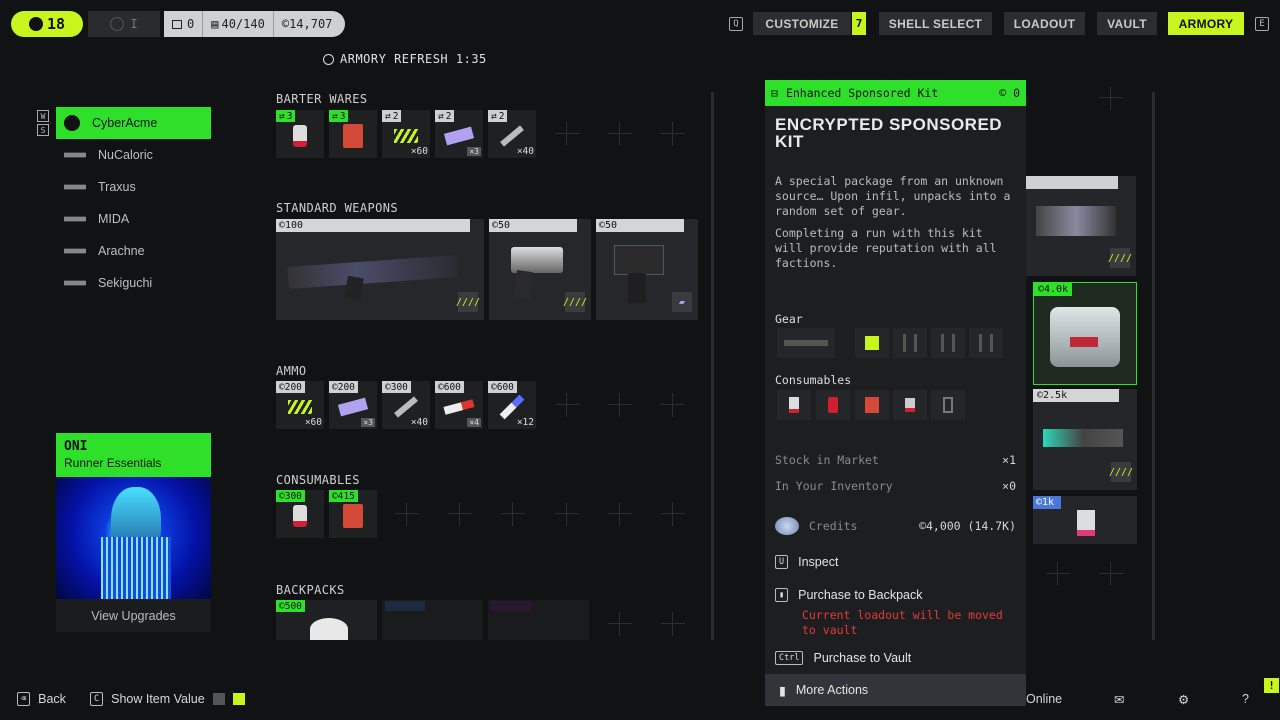 The width and height of the screenshot is (1280, 720). Describe the element at coordinates (468, 302) in the screenshot. I see `ammo-type-icon: ////` at that location.